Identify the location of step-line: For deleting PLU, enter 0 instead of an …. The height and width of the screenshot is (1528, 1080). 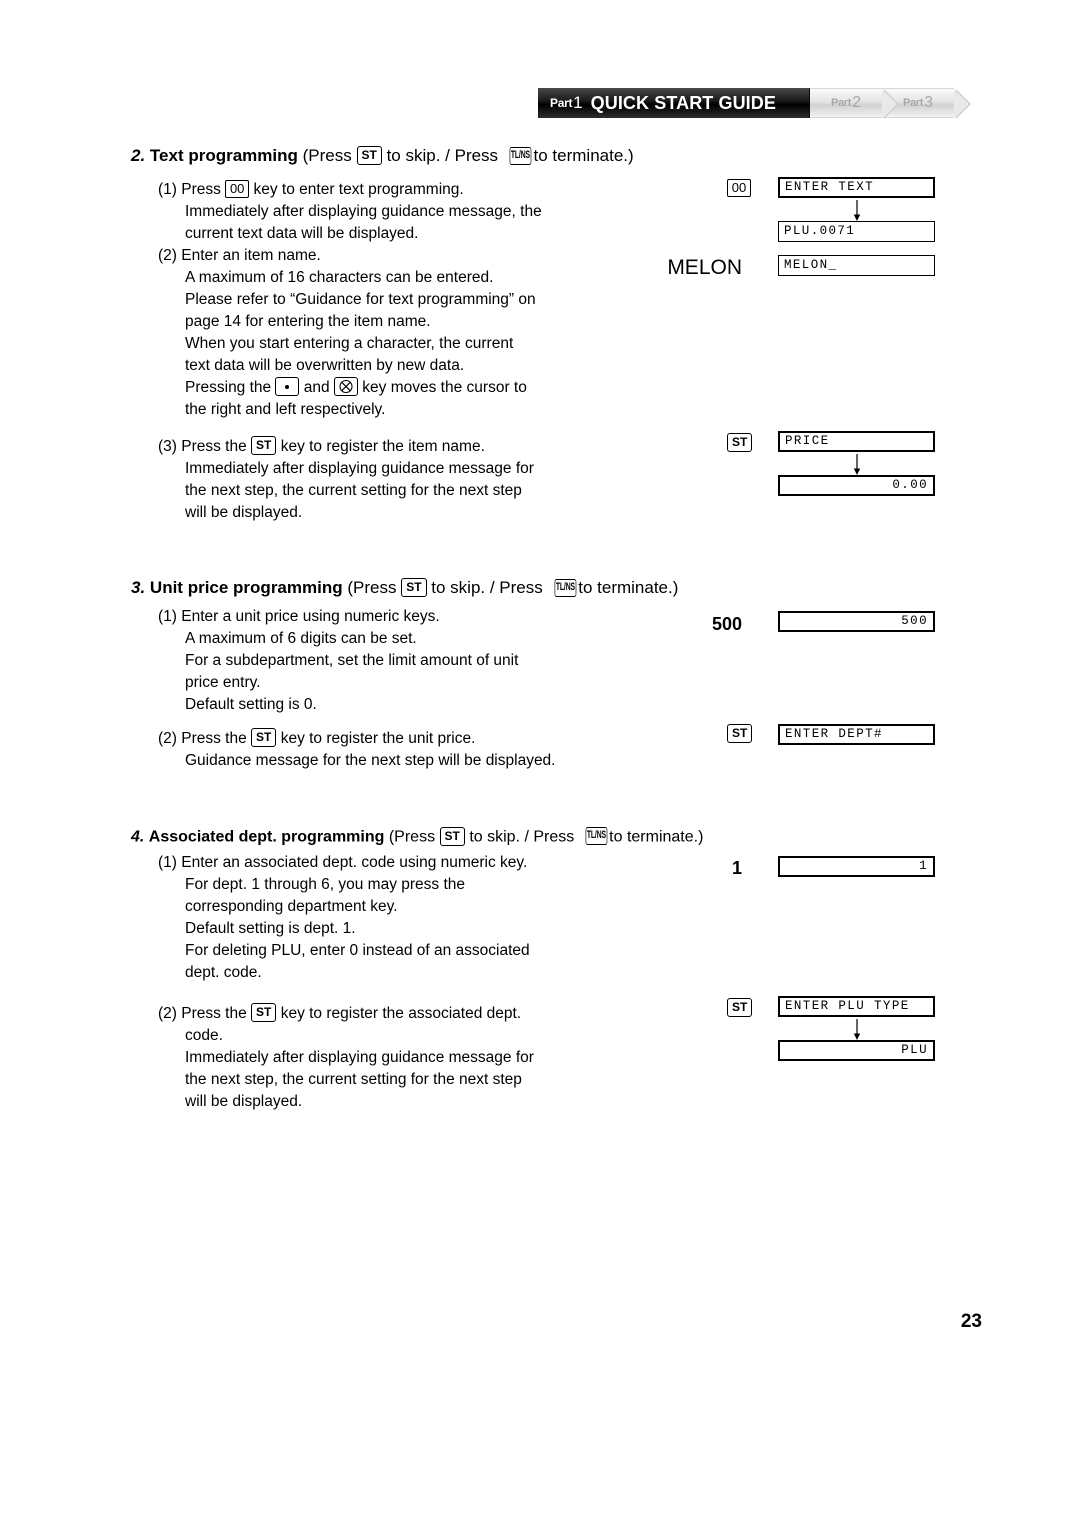
(357, 950).